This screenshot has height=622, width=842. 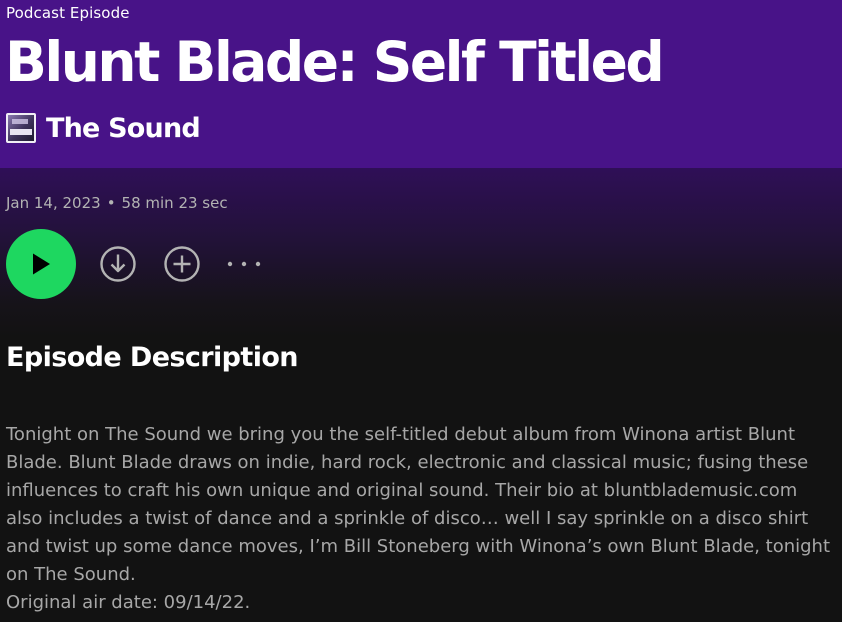 What do you see at coordinates (128, 602) in the screenshot?
I see `original-air-date: Original air date: 09/14/22.` at bounding box center [128, 602].